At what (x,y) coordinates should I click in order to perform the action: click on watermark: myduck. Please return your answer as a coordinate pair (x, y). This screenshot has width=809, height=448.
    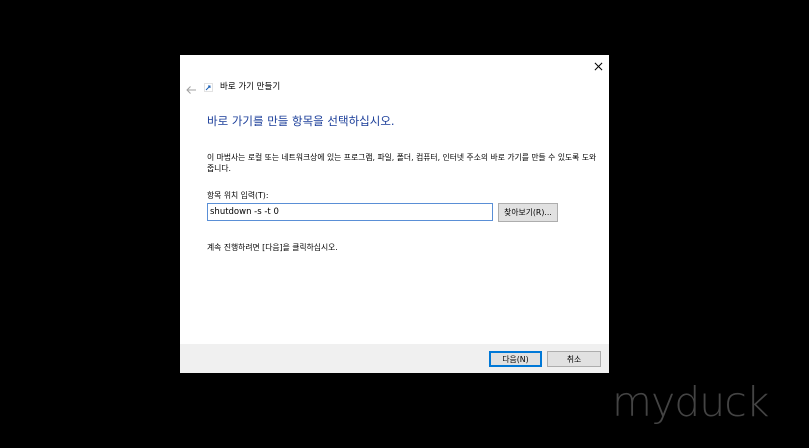
    Looking at the image, I should click on (690, 402).